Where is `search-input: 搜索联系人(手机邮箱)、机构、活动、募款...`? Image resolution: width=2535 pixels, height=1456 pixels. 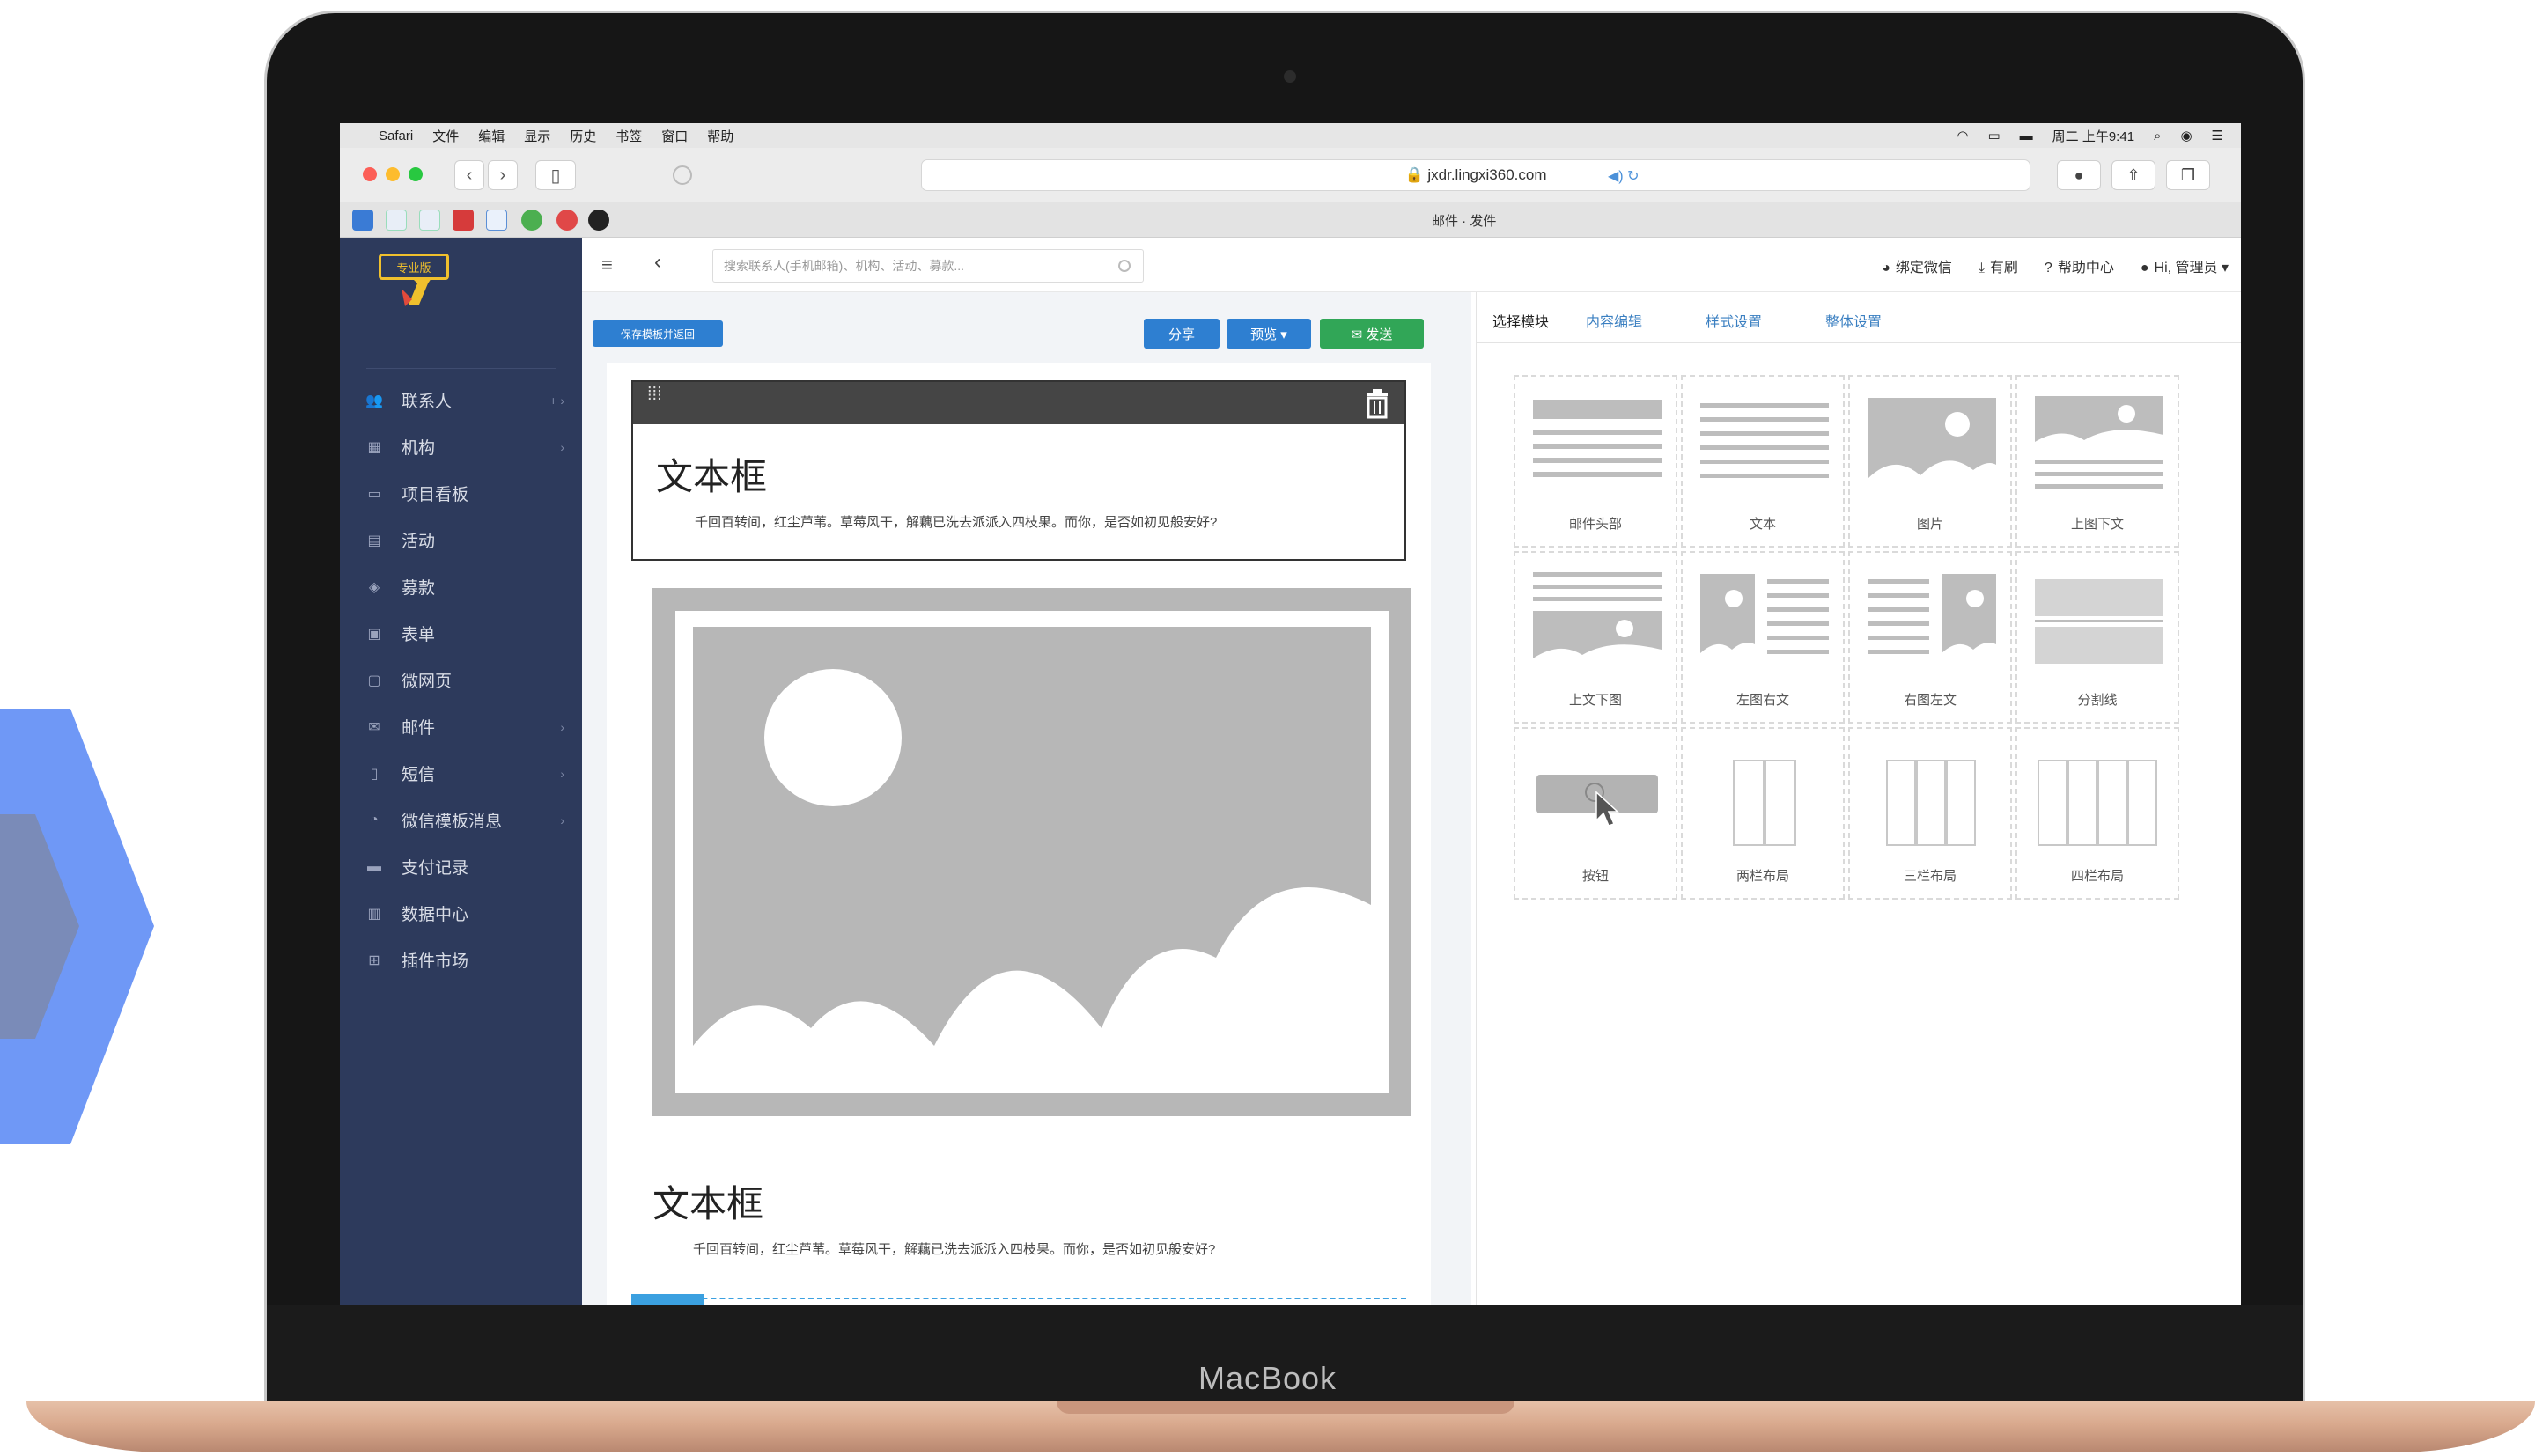
search-input: 搜索联系人(手机邮箱)、机构、活动、募款... is located at coordinates (928, 266).